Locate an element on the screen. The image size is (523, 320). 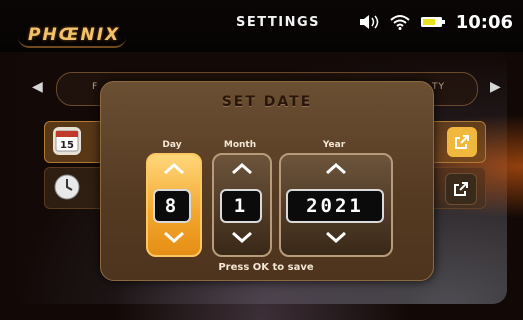
day-down-arrow-icon is located at coordinates (174, 237).